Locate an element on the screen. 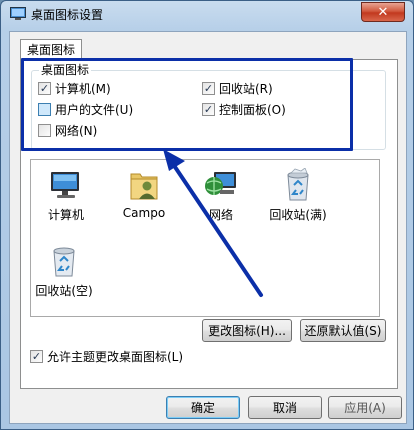 The width and height of the screenshot is (414, 430). desktop-settings-icon is located at coordinates (18, 13).